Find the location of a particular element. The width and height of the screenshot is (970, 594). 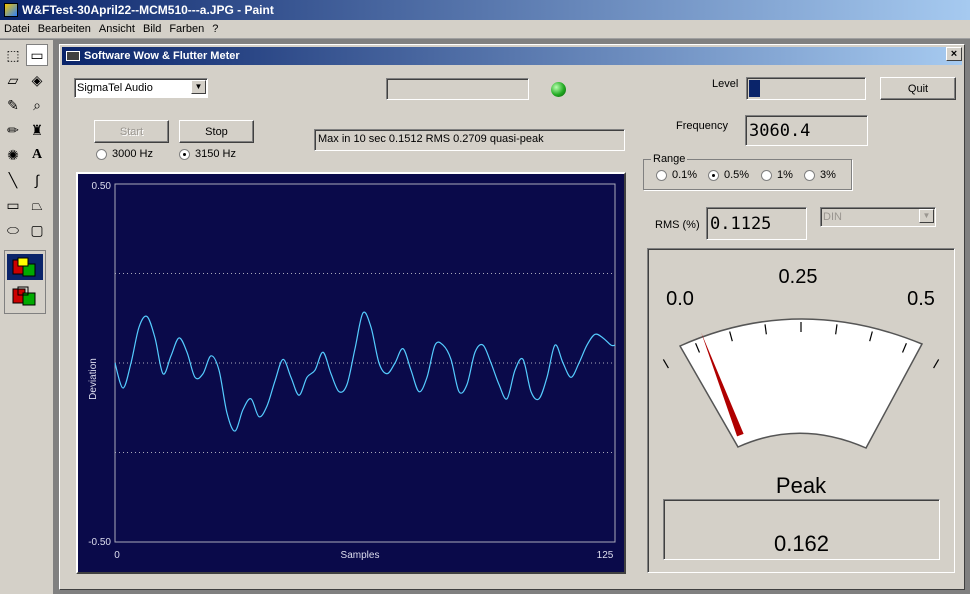

brush-icon: ♜ is located at coordinates (37, 130).